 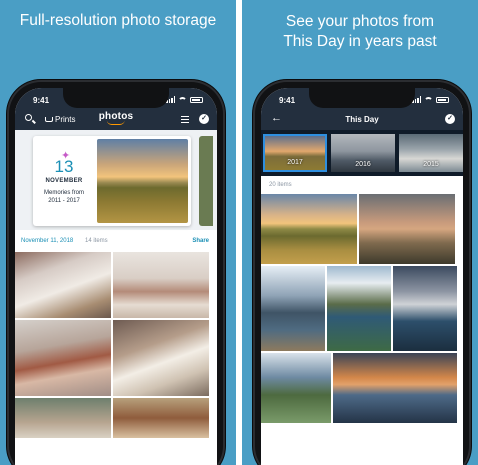 What do you see at coordinates (295, 162) in the screenshot?
I see `year-label: 2017` at bounding box center [295, 162].